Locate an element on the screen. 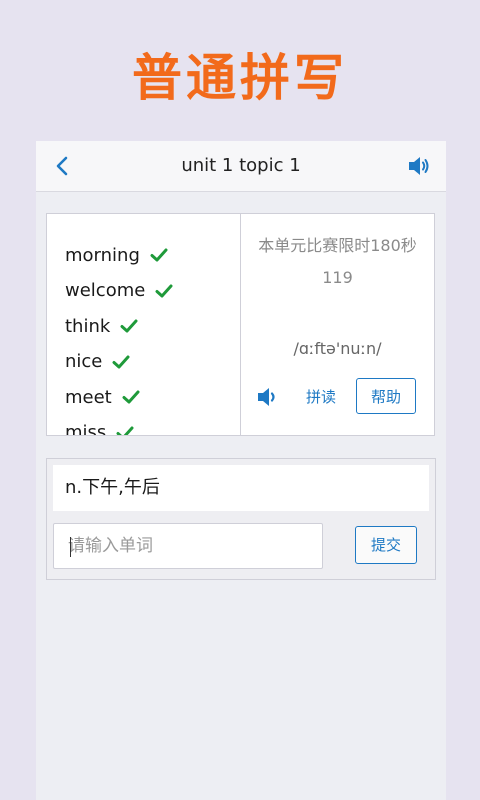 This screenshot has height=800, width=480. spell-read-button: 拼读 is located at coordinates (321, 397).